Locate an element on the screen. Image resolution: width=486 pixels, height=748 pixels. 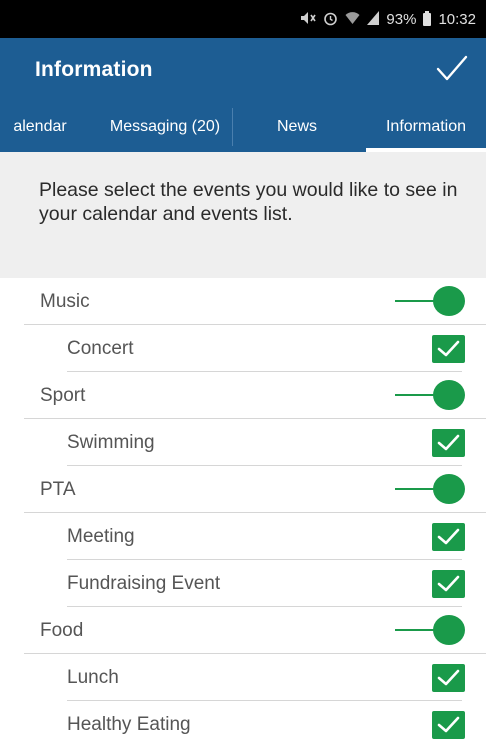
tab-news: News is located at coordinates (297, 127).